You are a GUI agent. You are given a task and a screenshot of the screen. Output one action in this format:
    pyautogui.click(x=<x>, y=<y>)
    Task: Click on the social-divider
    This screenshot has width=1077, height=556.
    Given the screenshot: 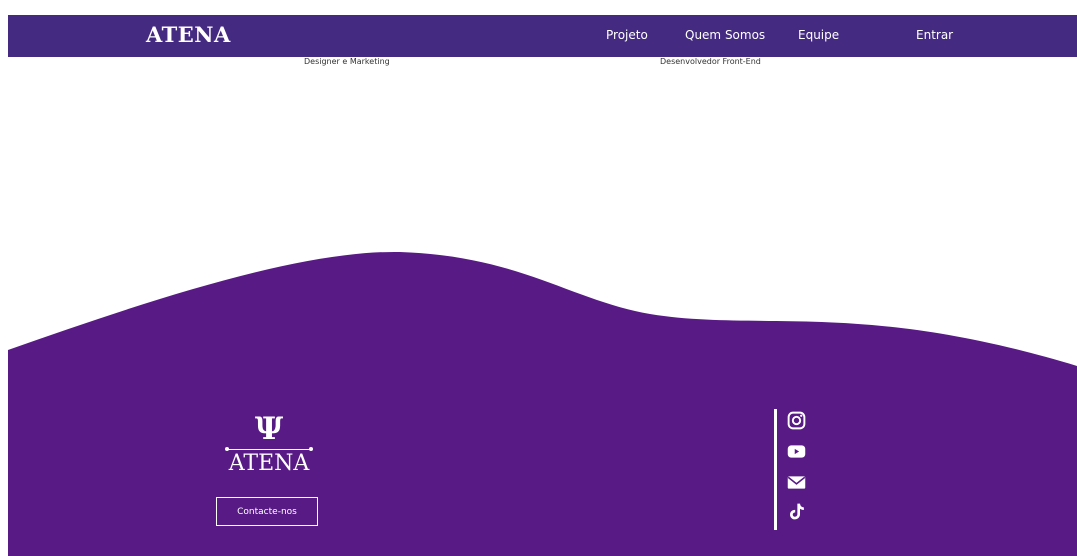 What is the action you would take?
    pyautogui.click(x=775, y=469)
    